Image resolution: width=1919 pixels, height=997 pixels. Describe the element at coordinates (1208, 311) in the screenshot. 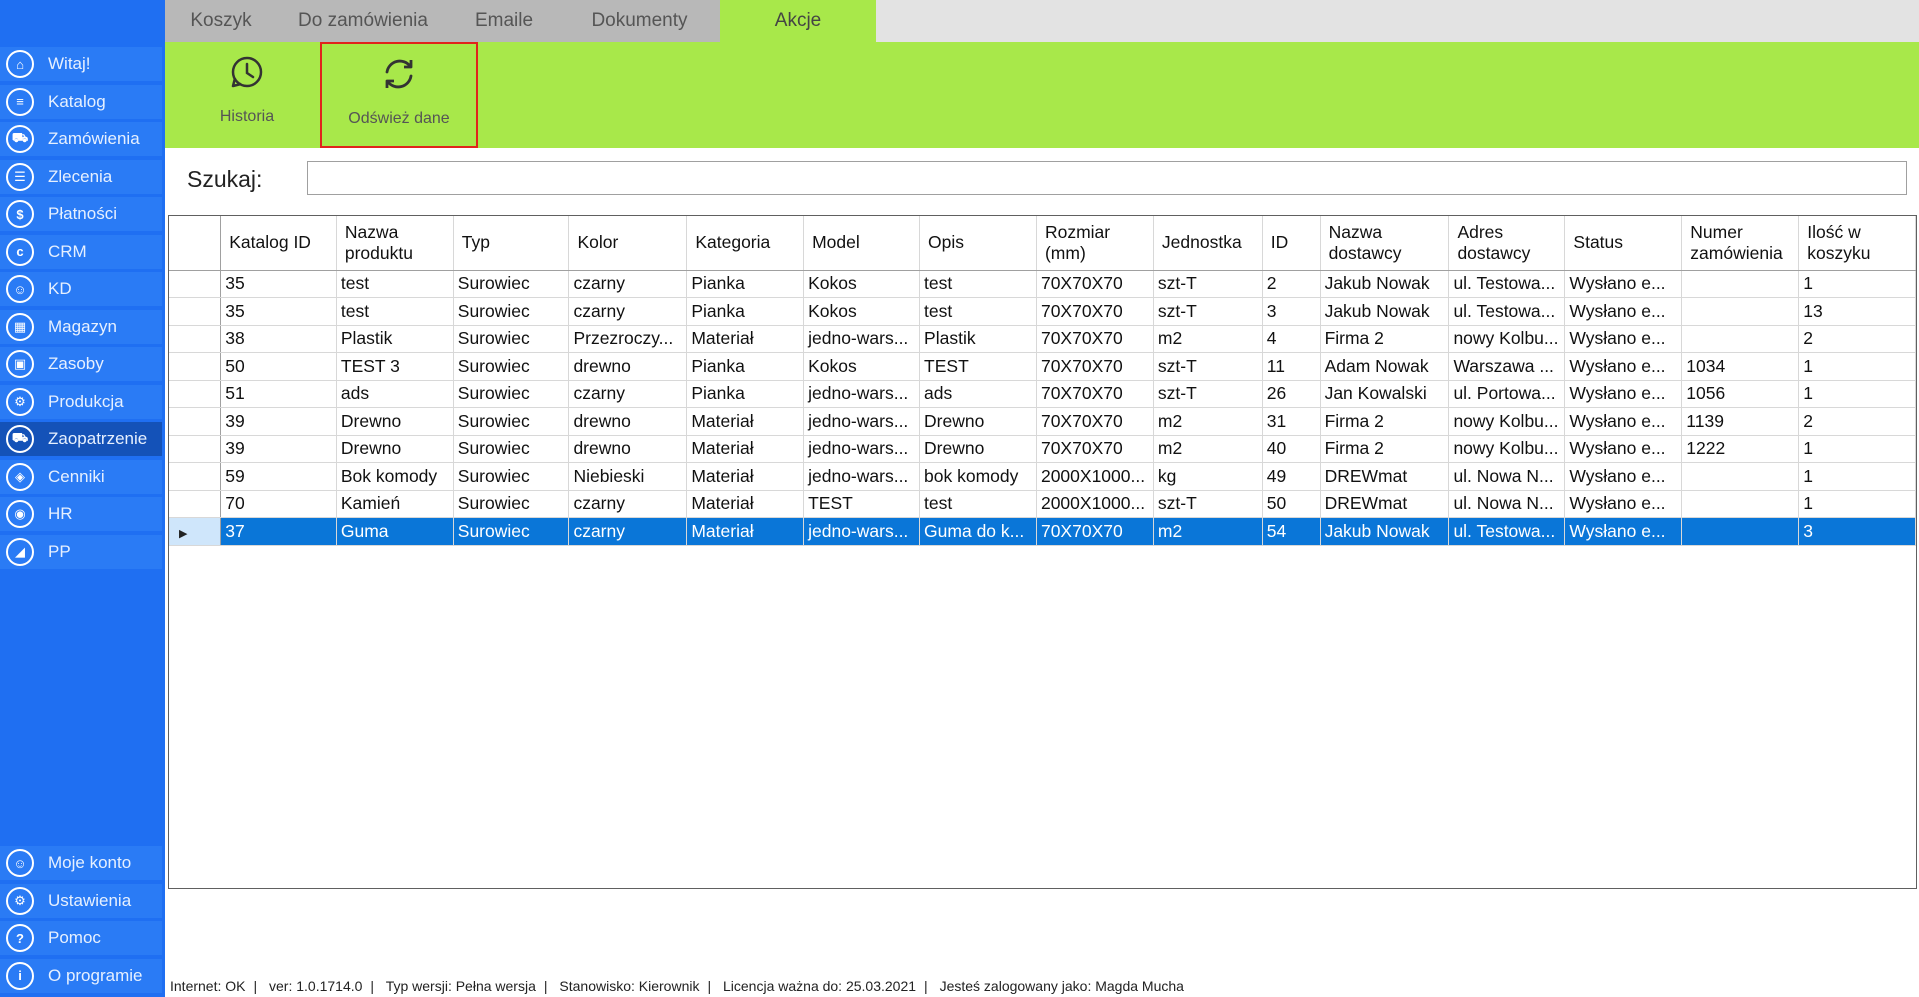

I see `table-cell: szt-T` at that location.